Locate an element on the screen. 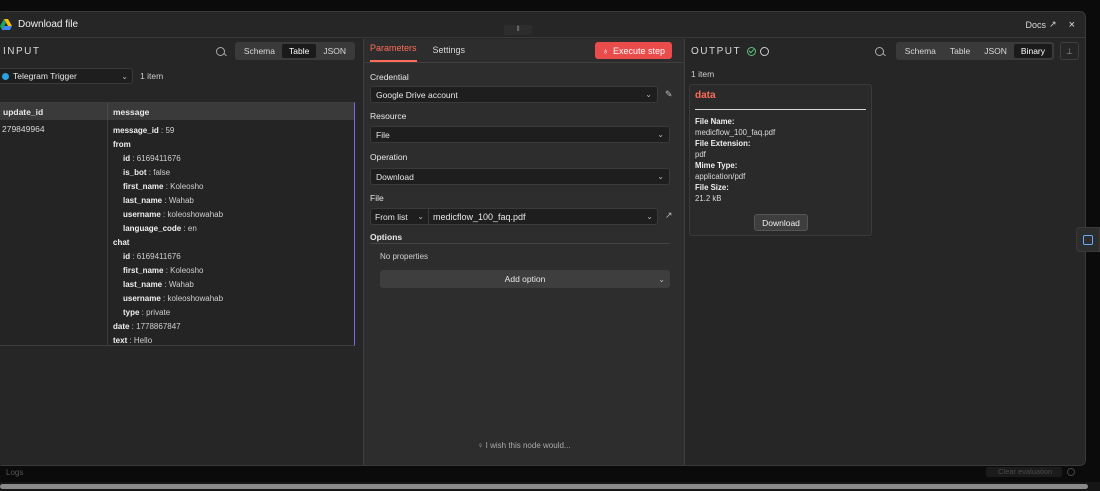 The height and width of the screenshot is (491, 1100). horizontal-scrollbar is located at coordinates (550, 486).